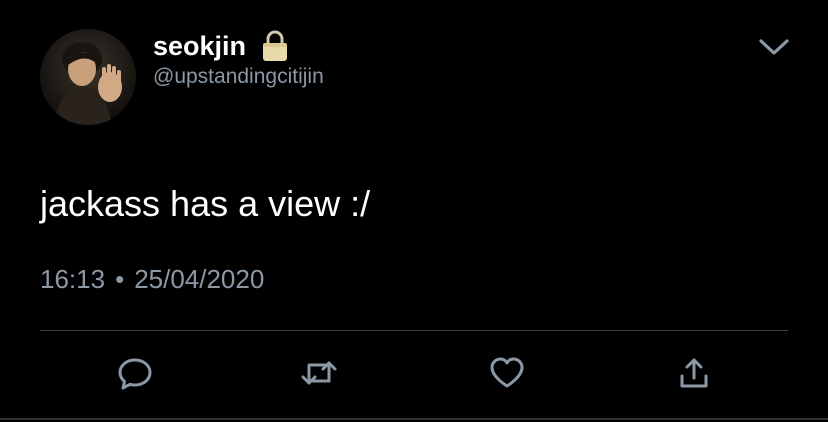 The width and height of the screenshot is (828, 422). I want to click on lock-icon, so click(275, 46).